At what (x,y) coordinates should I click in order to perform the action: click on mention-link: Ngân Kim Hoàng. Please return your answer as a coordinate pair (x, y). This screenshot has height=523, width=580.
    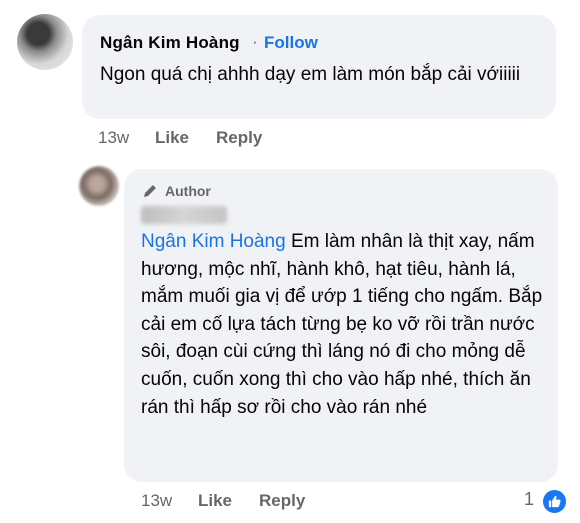
    Looking at the image, I should click on (213, 241).